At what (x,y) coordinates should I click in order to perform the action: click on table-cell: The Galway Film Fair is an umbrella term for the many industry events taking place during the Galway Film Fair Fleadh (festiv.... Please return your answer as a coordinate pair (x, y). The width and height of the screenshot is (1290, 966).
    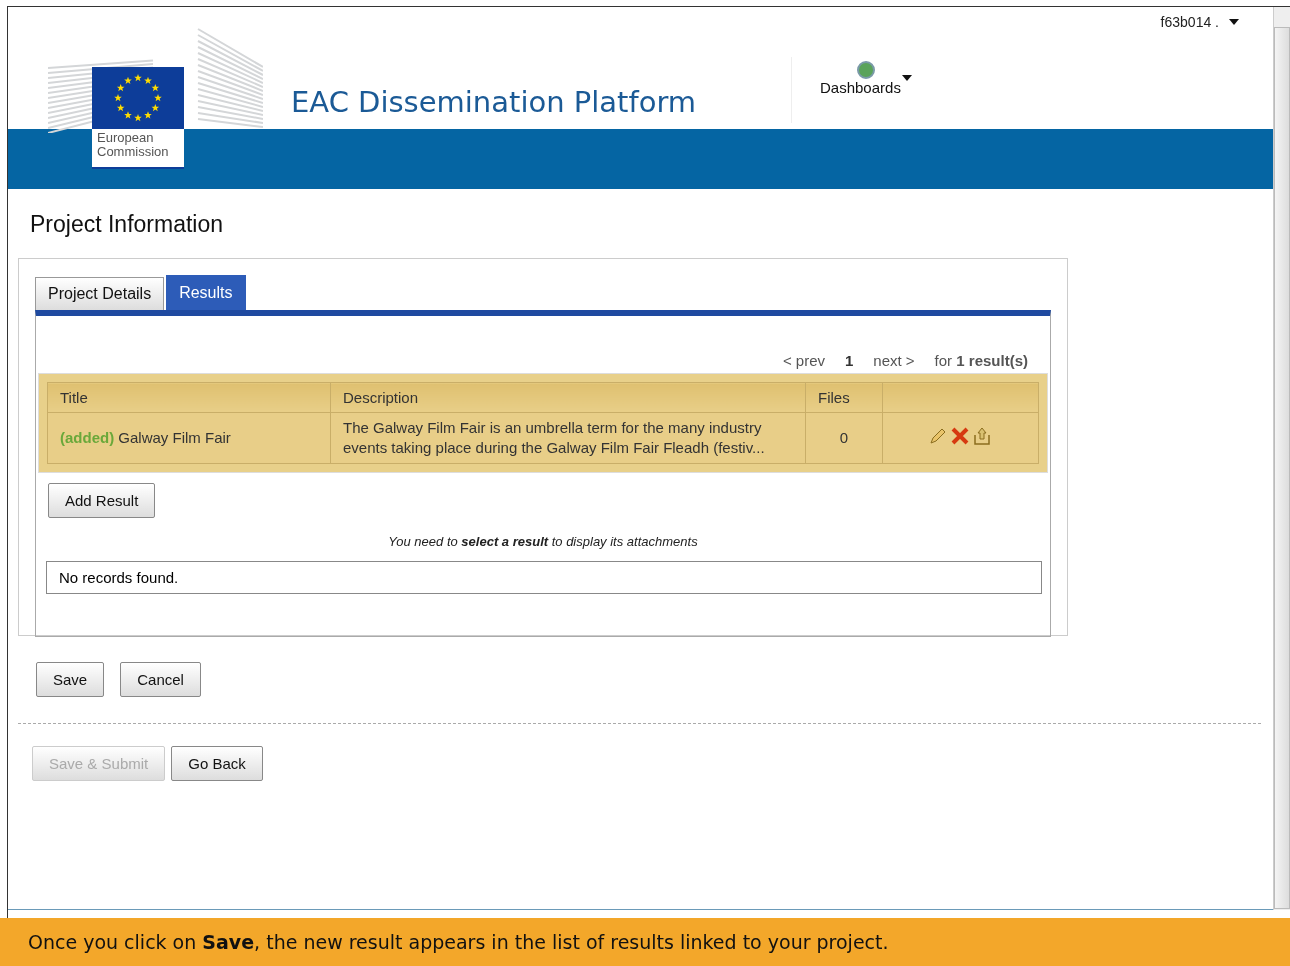
    Looking at the image, I should click on (554, 437).